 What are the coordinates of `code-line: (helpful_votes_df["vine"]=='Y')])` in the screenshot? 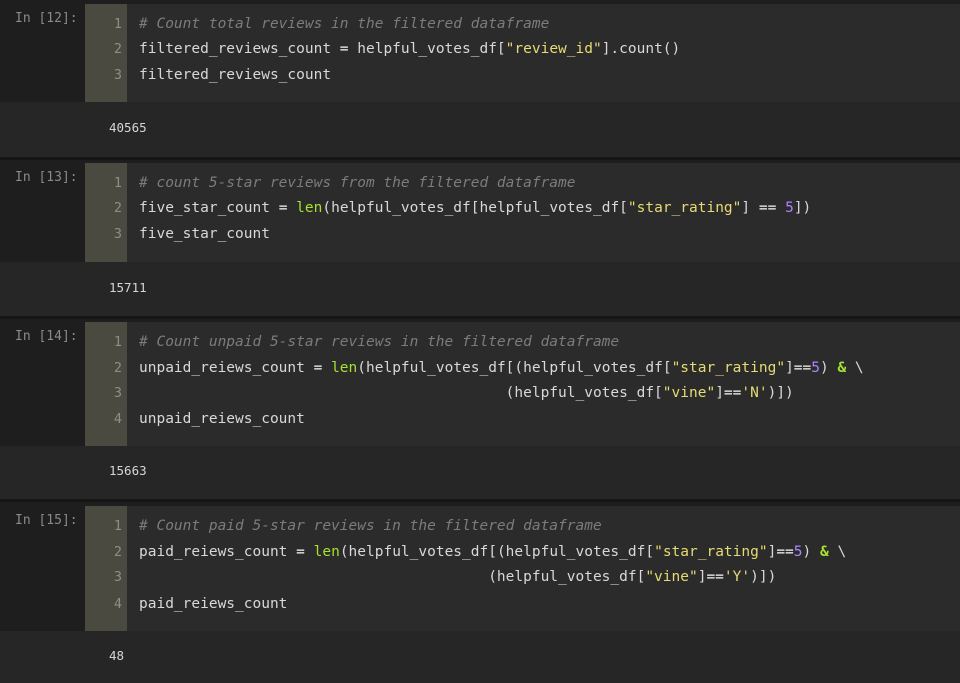 It's located at (457, 577).